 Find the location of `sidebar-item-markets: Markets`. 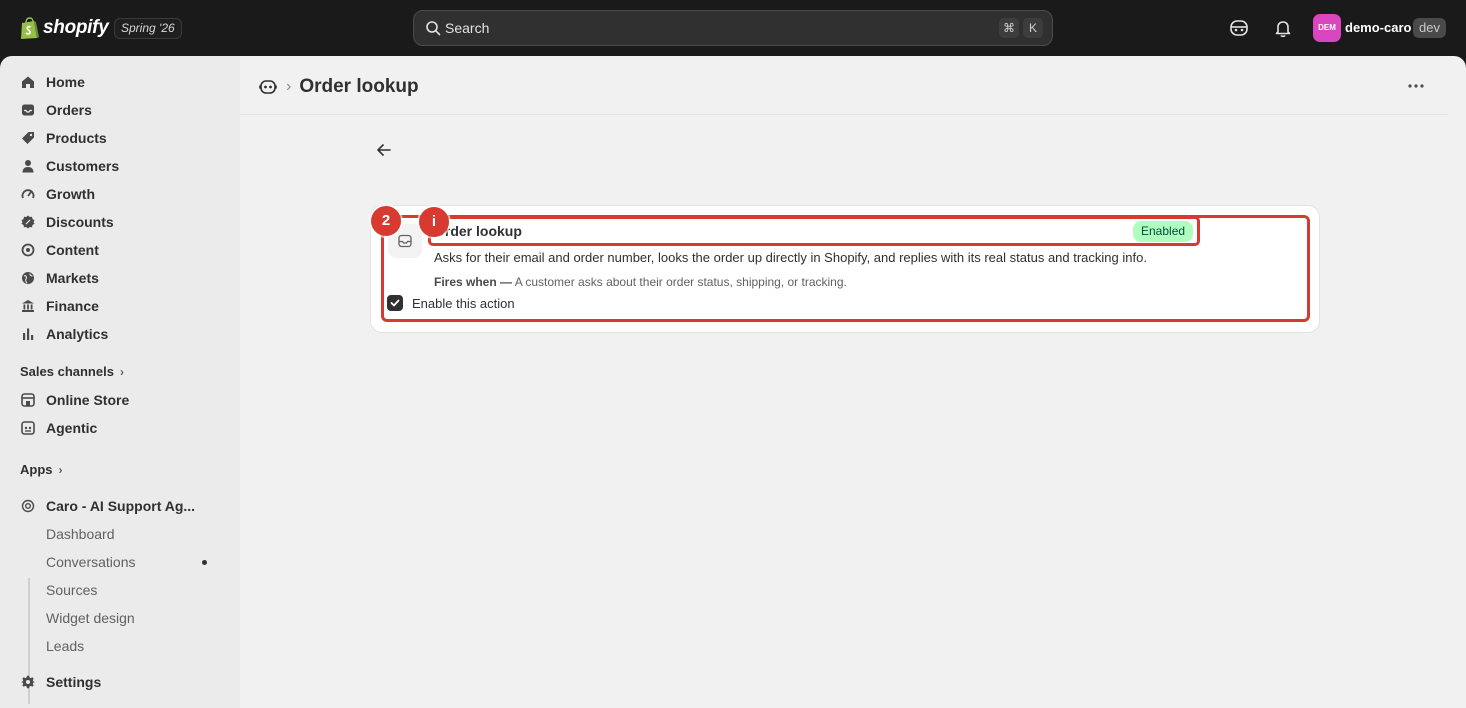

sidebar-item-markets: Markets is located at coordinates (121, 278).